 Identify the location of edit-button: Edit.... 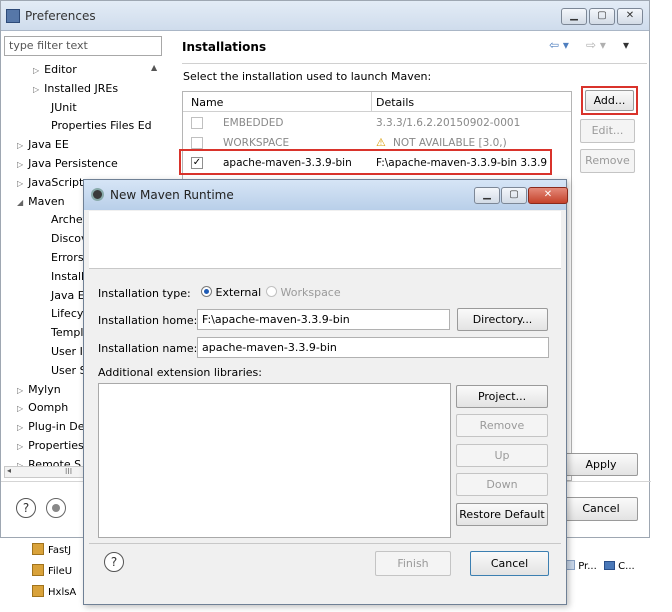
(607, 131).